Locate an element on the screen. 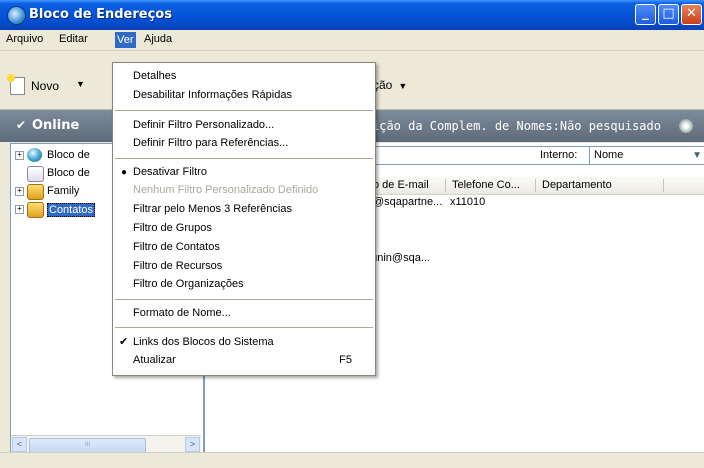 The height and width of the screenshot is (468, 704). menu-editar: Editar is located at coordinates (73, 39).